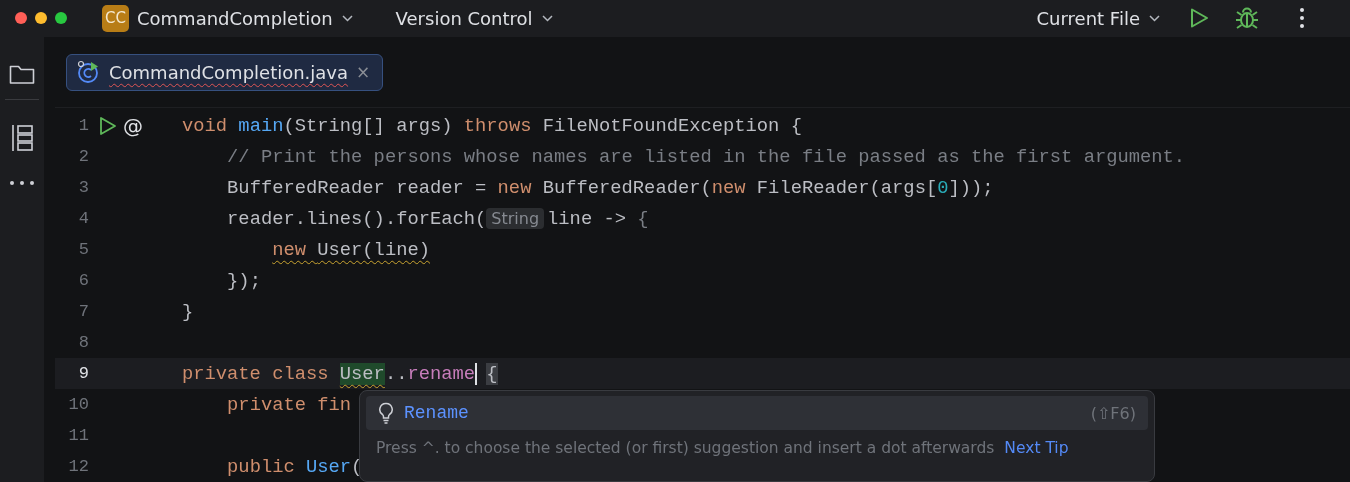  I want to click on line-number: 8, so click(83, 342).